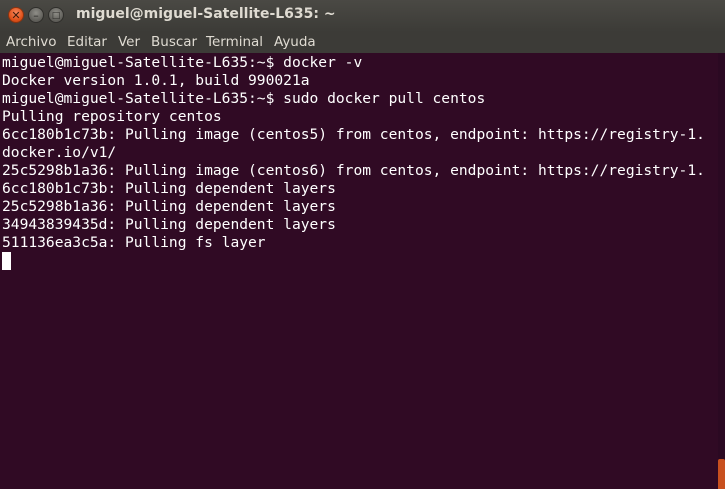  What do you see at coordinates (134, 242) in the screenshot?
I see `terminal-line: 511136ea3c5a: Pulling fs layer` at bounding box center [134, 242].